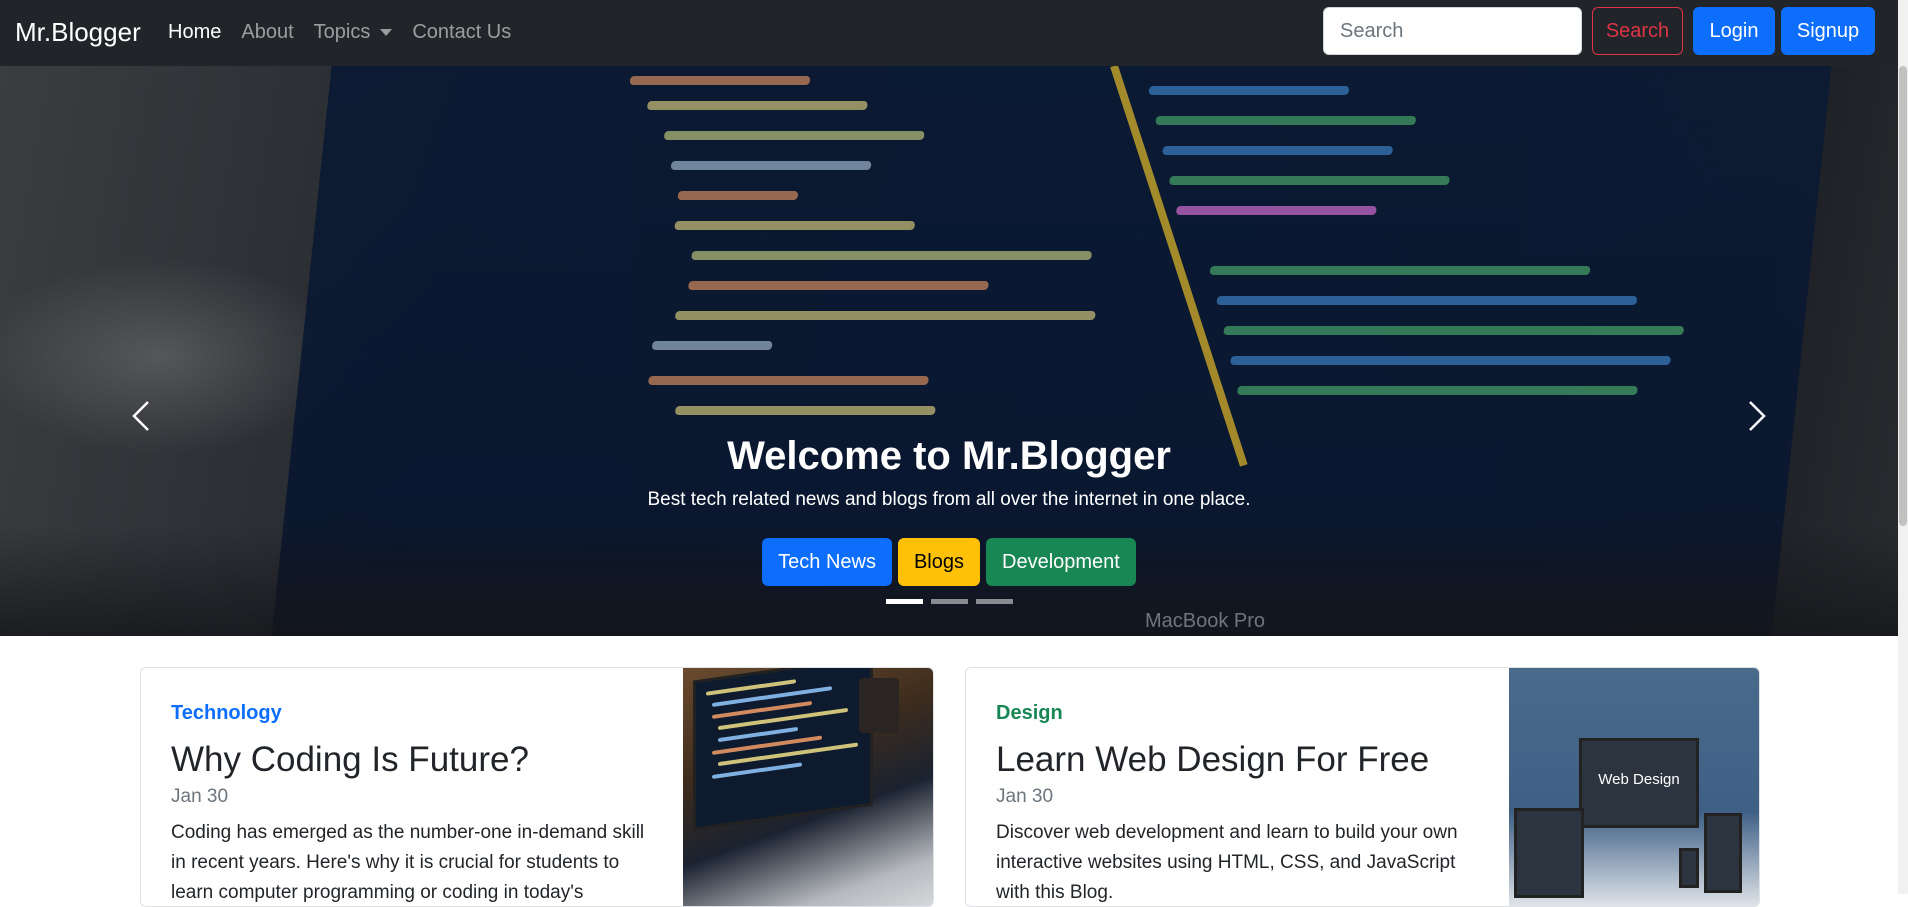  Describe the element at coordinates (386, 32) in the screenshot. I see `caret-down-icon` at that location.